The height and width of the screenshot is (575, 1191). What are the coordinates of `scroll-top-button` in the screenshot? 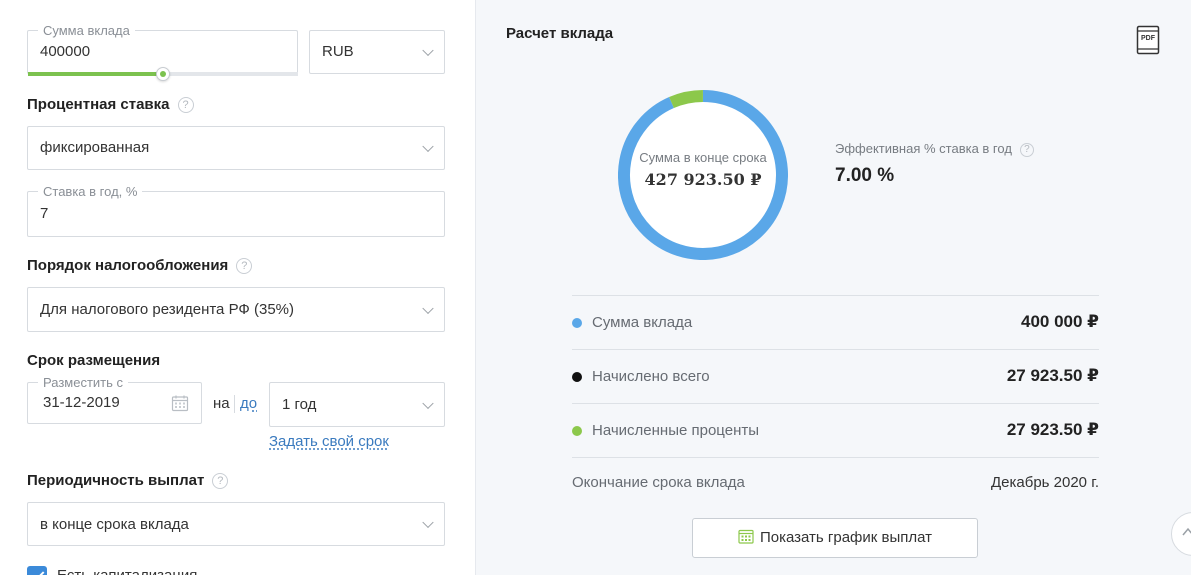 It's located at (1181, 534).